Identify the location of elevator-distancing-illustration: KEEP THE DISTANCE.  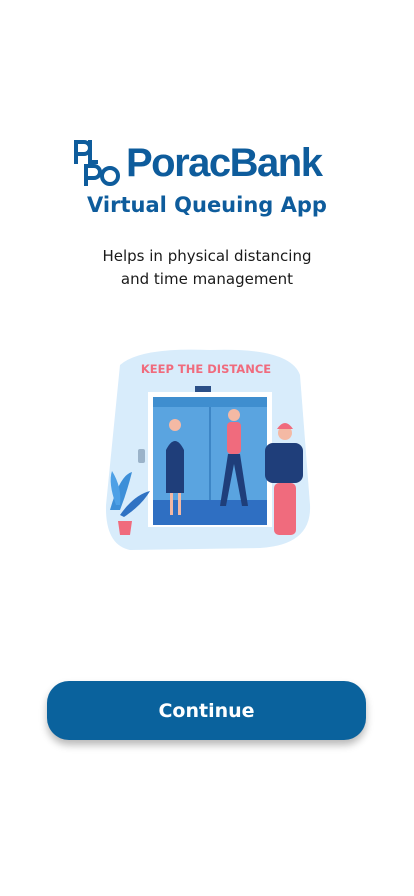
(208, 449).